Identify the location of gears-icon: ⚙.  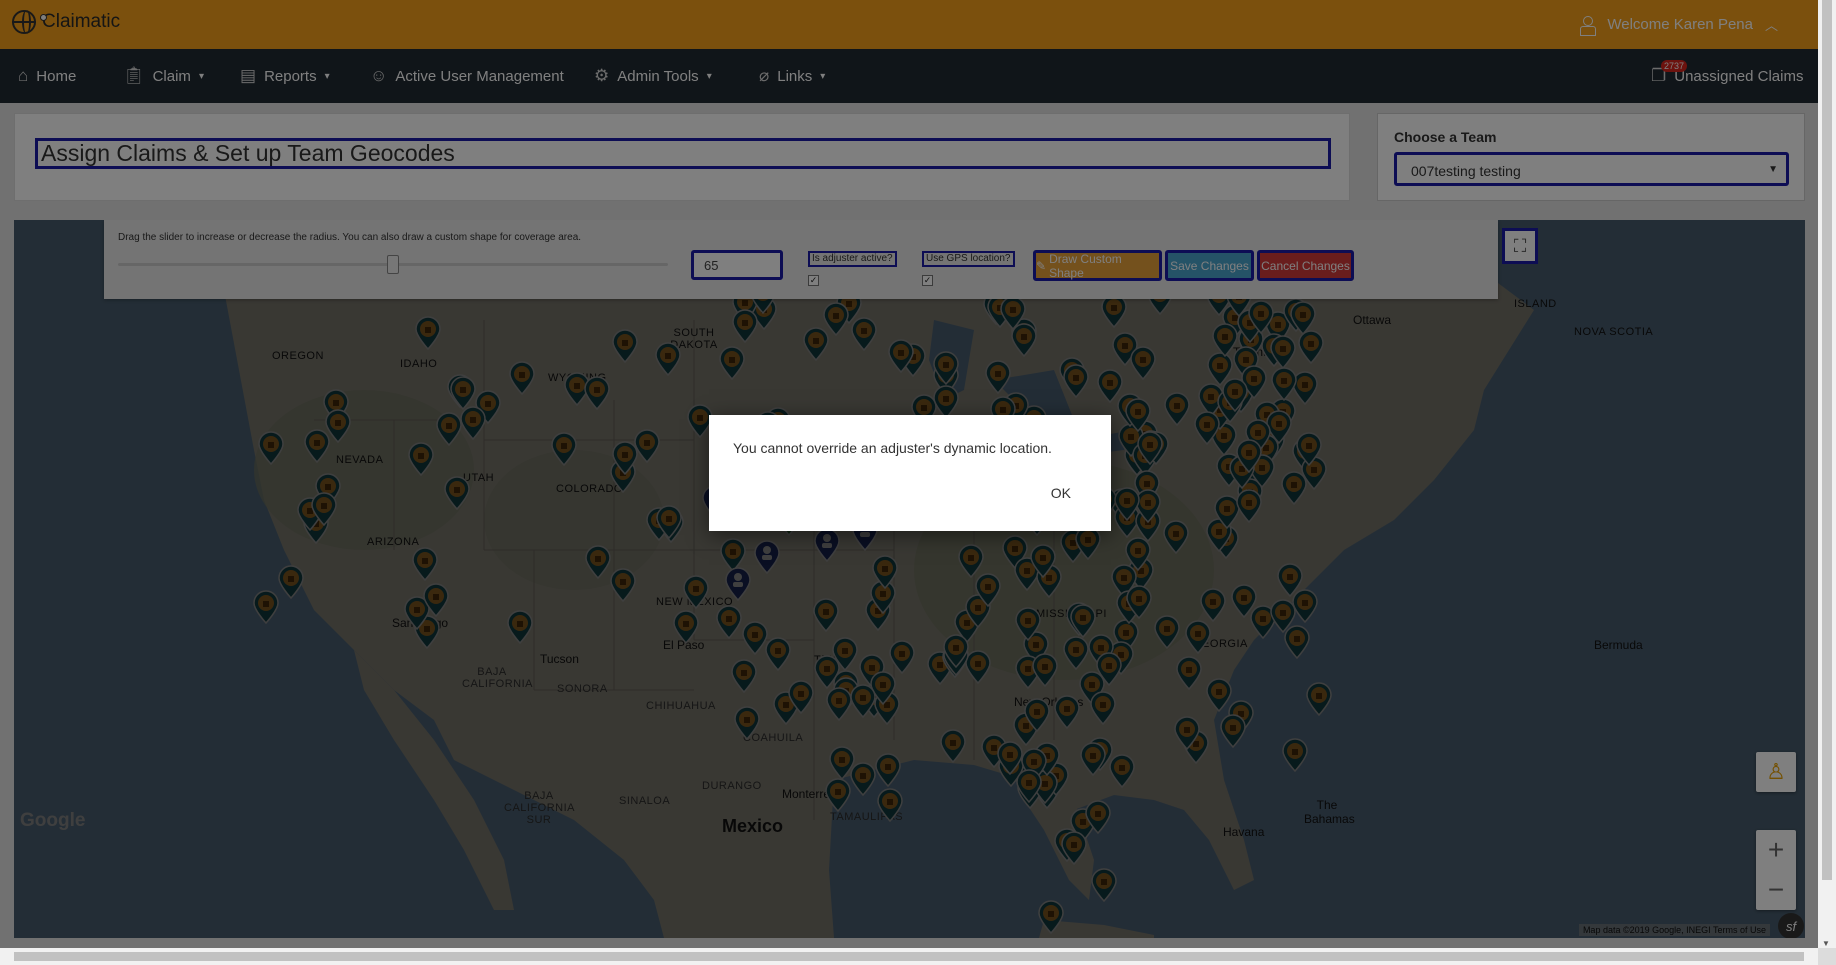
(602, 75).